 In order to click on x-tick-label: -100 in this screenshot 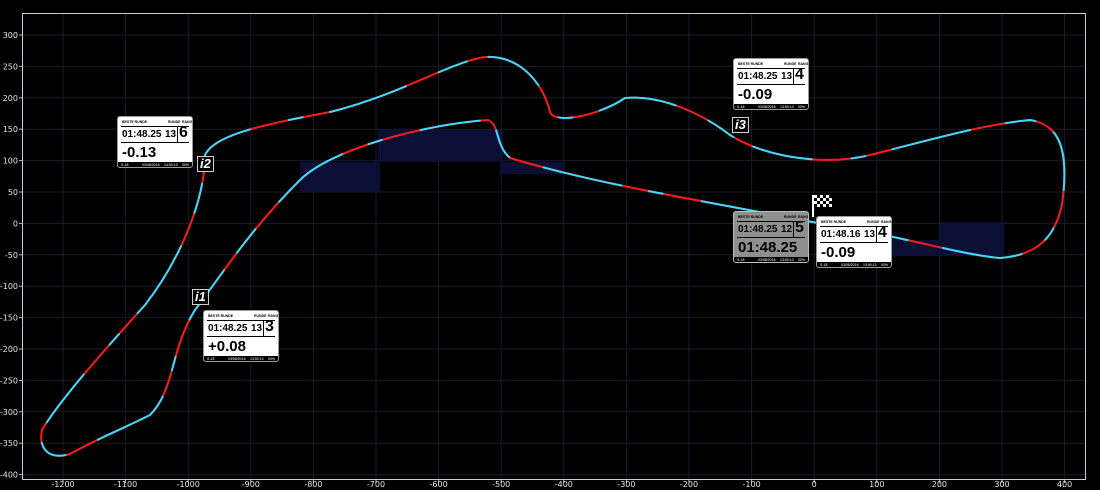, I will do `click(752, 484)`.